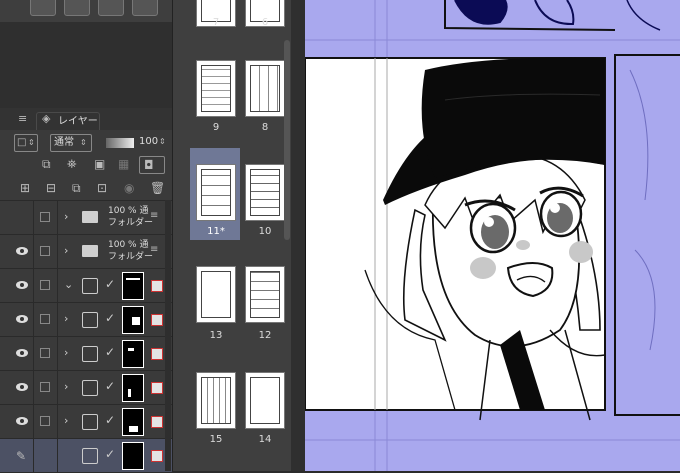  I want to click on clip-icon: ⧉, so click(46, 164).